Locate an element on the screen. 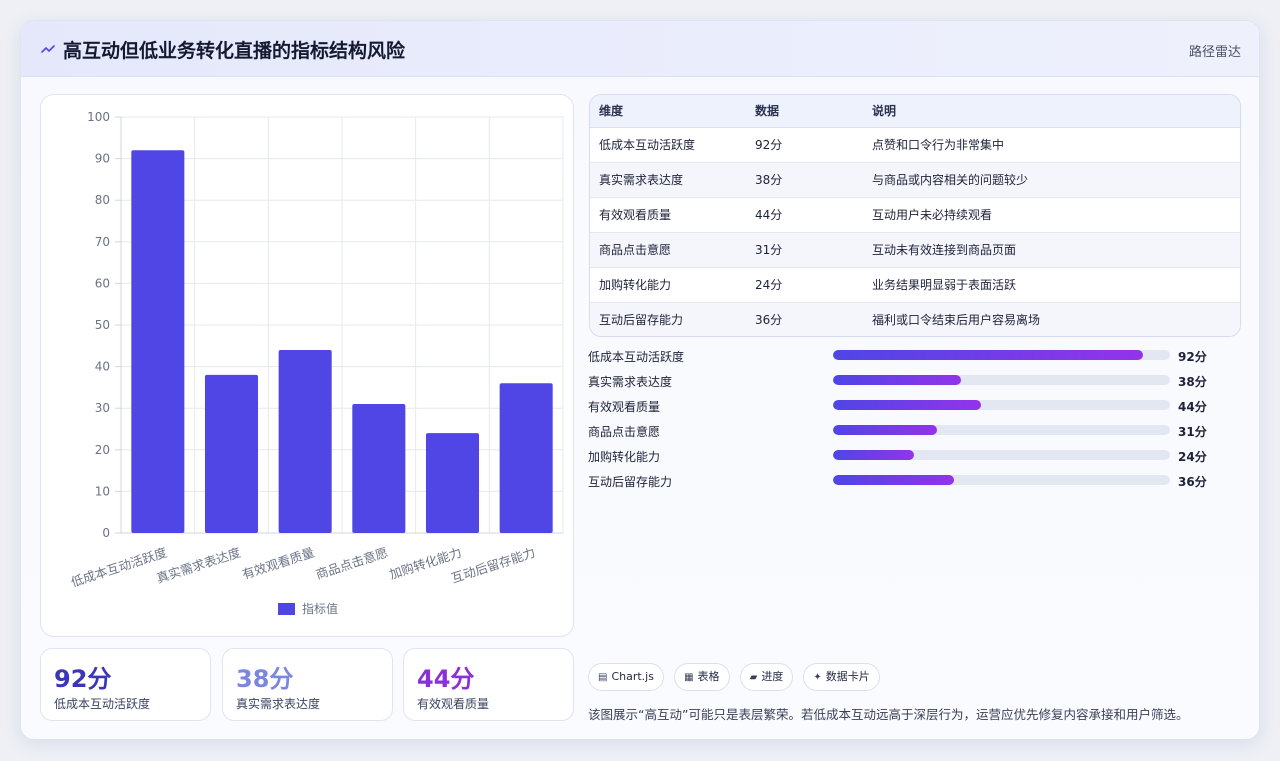  cell-dimension: 商品点击意愿 is located at coordinates (668, 250).